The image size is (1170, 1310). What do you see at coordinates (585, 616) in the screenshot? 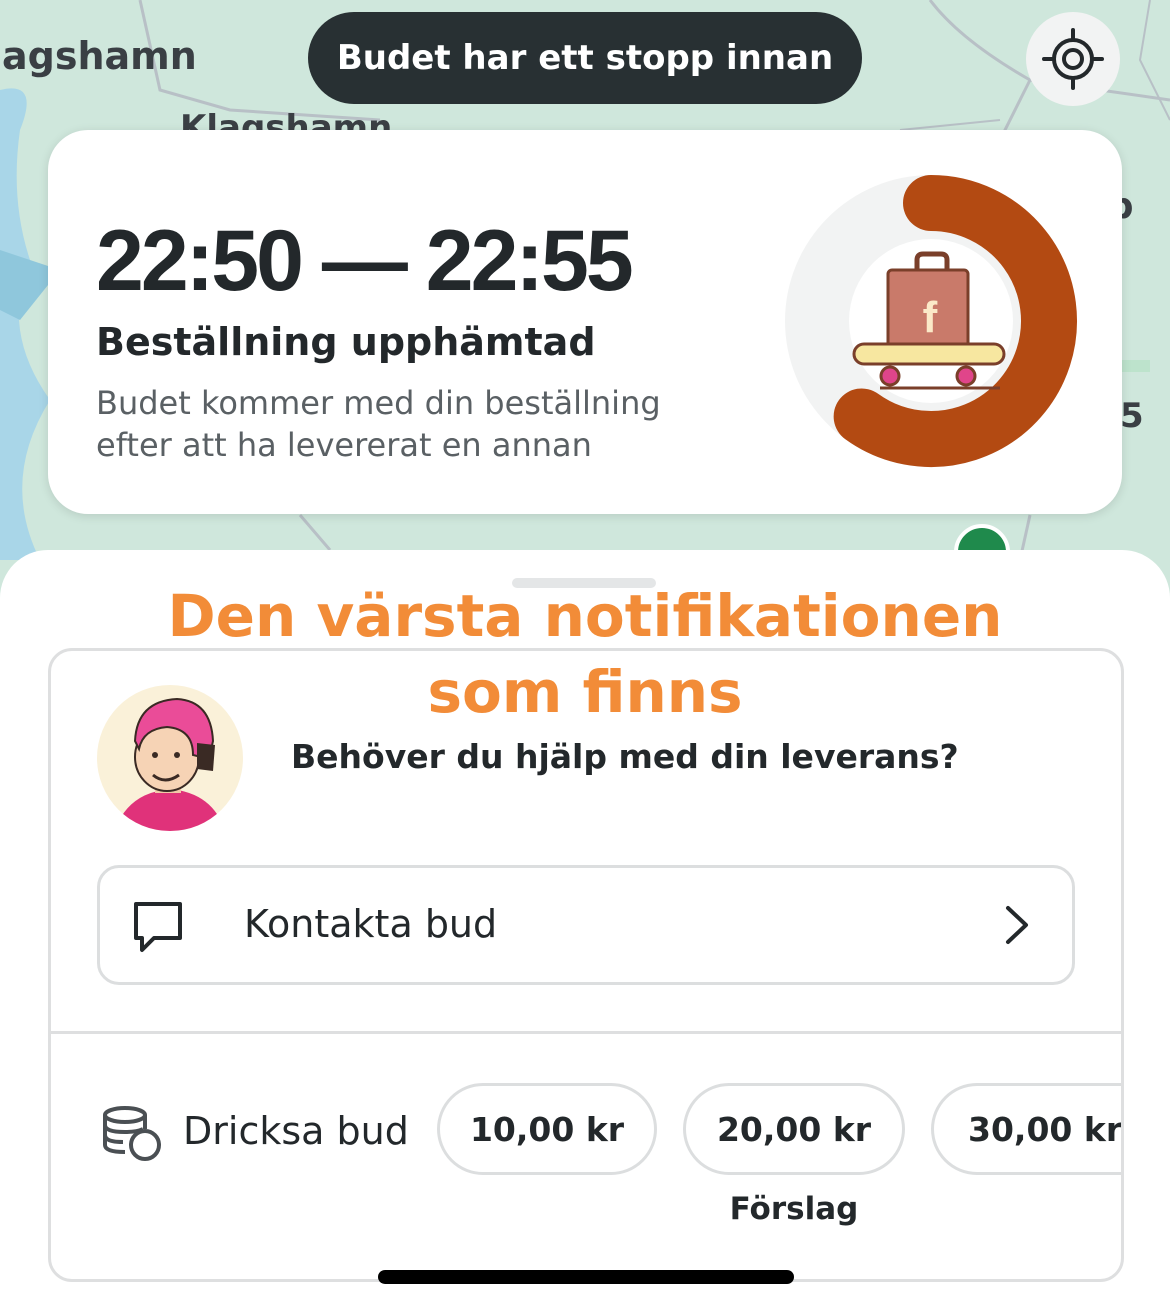
I see `overlay-caption-line-1: Den värsta notifikationen` at bounding box center [585, 616].